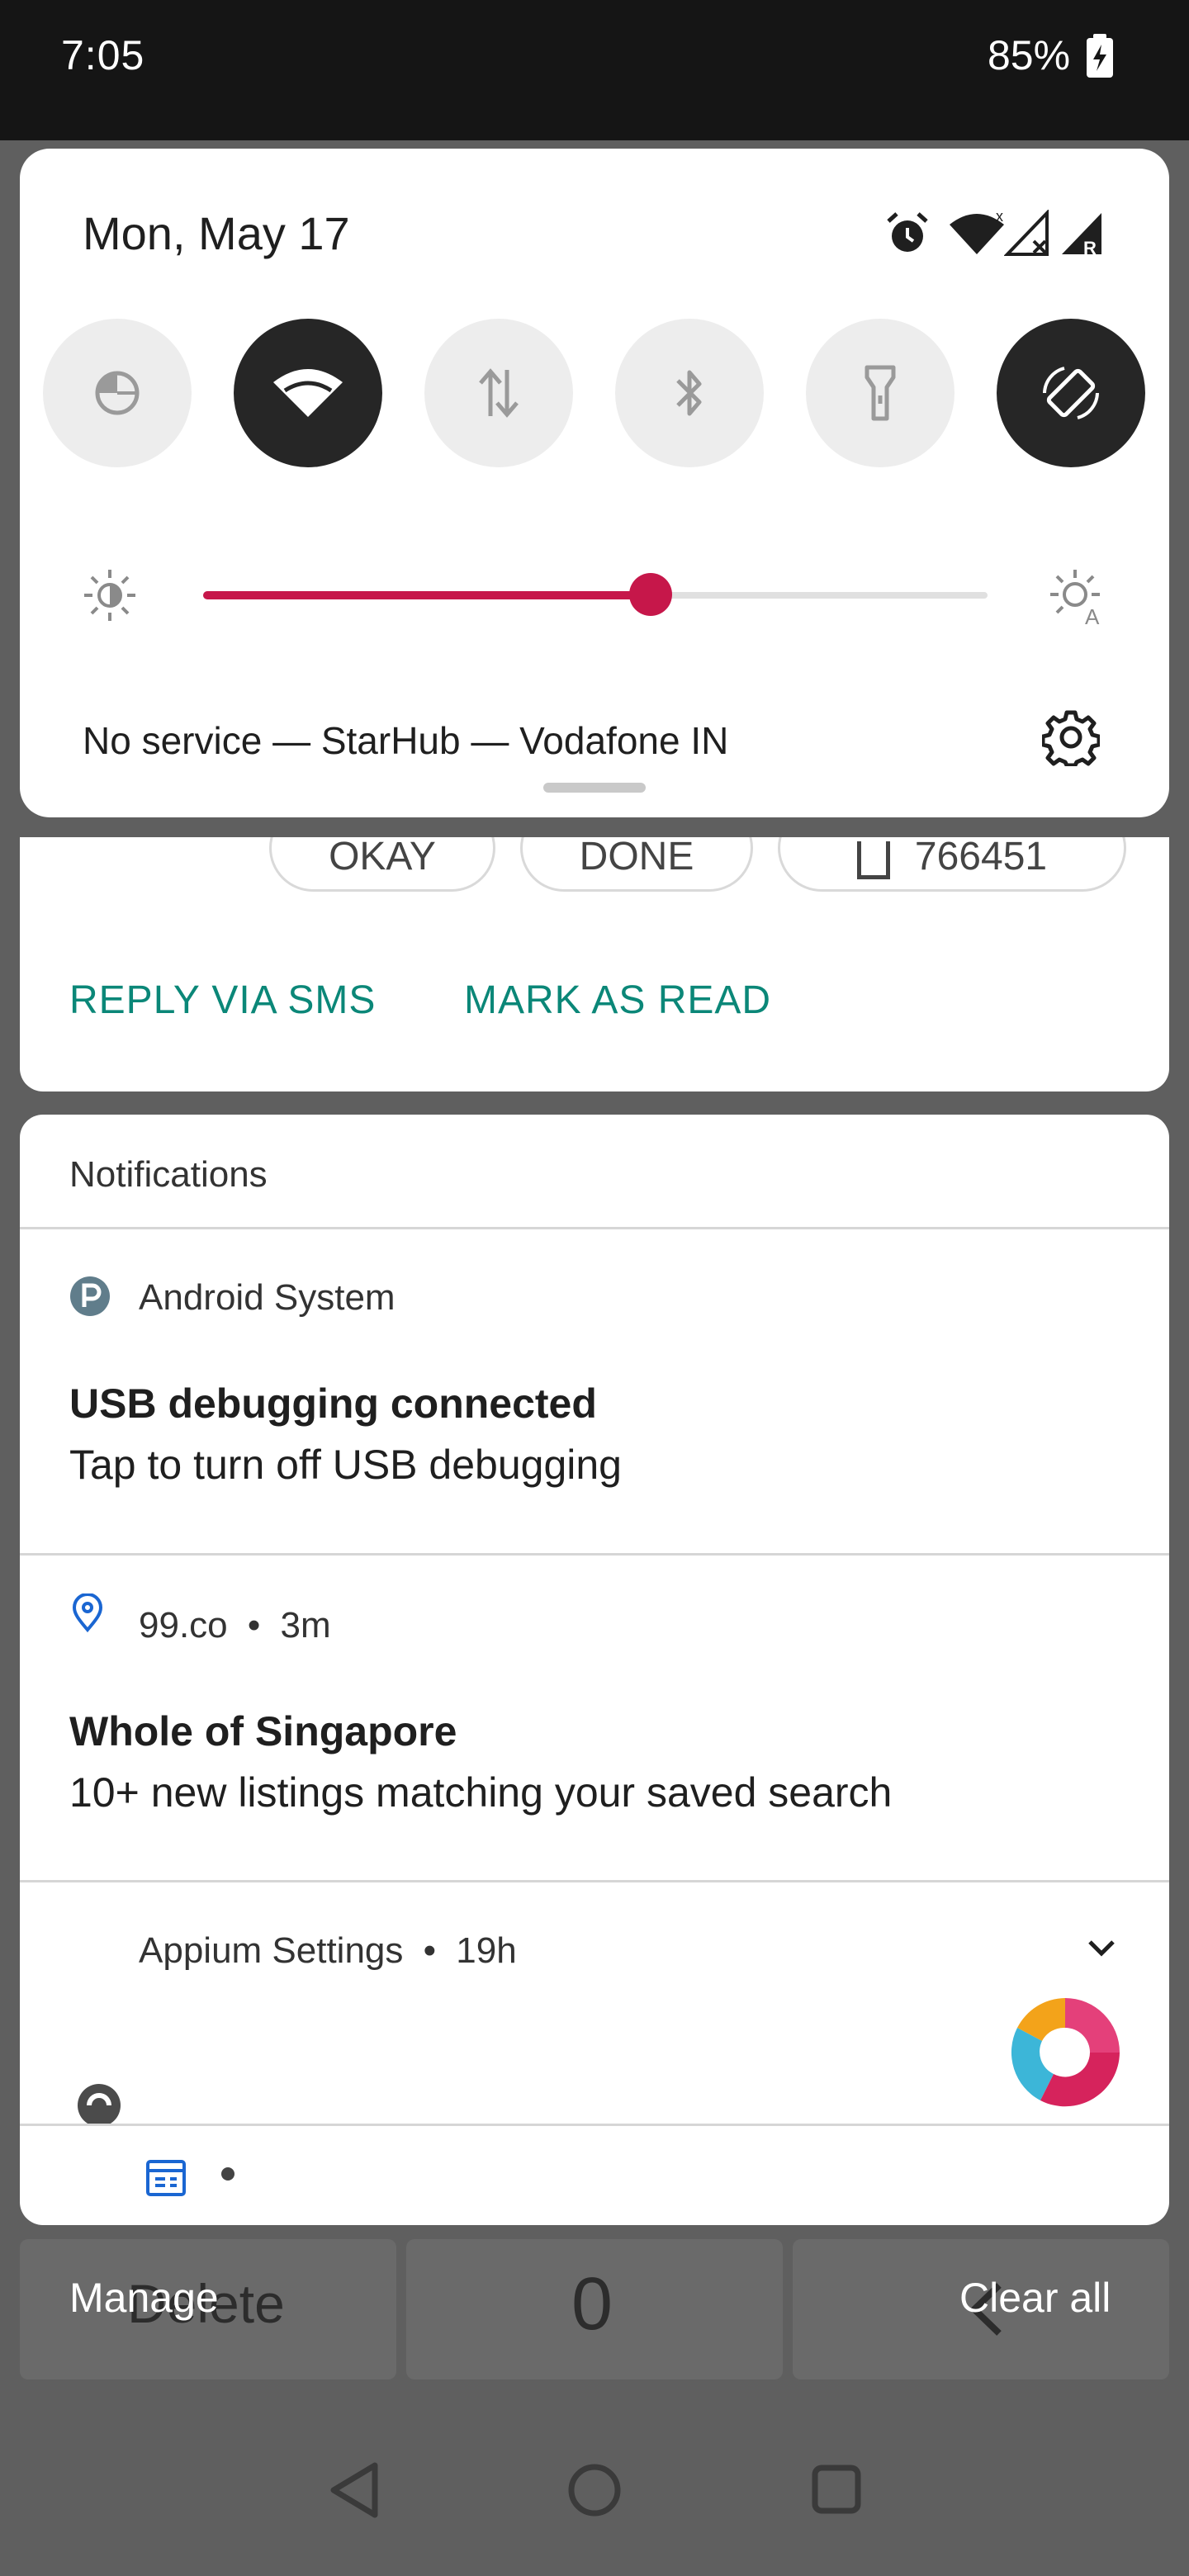  What do you see at coordinates (636, 864) in the screenshot?
I see `smart-reply-chip-done: DONE` at bounding box center [636, 864].